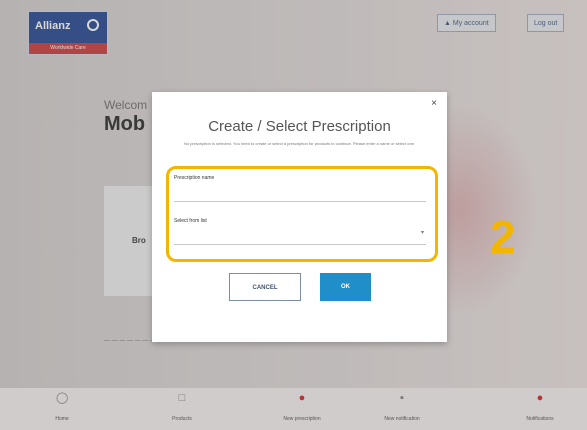 Image resolution: width=587 pixels, height=430 pixels. Describe the element at coordinates (62, 419) in the screenshot. I see `nav-label-home: Home` at that location.